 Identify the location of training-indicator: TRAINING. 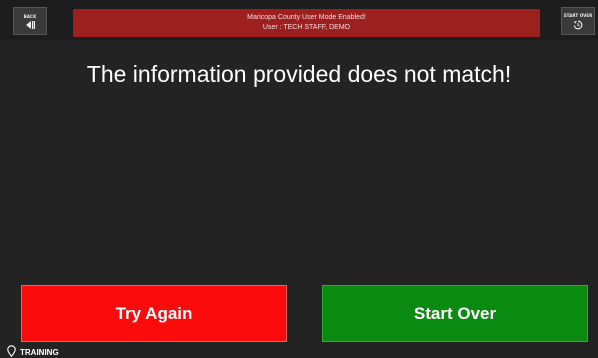
(33, 351).